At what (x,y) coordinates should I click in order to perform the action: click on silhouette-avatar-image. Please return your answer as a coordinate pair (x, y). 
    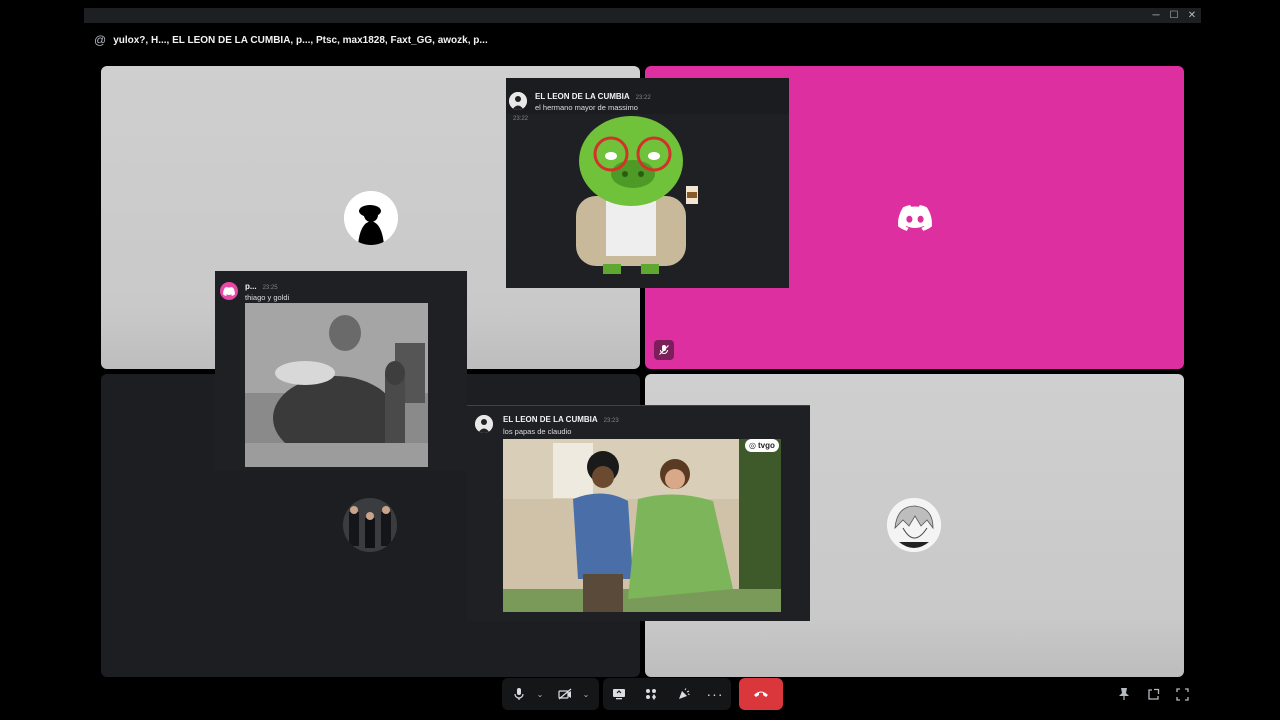
    Looking at the image, I should click on (371, 218).